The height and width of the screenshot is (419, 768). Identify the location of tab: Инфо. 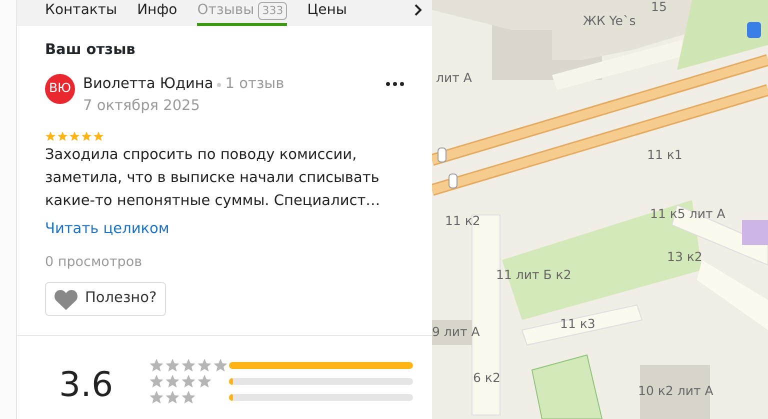
(157, 13).